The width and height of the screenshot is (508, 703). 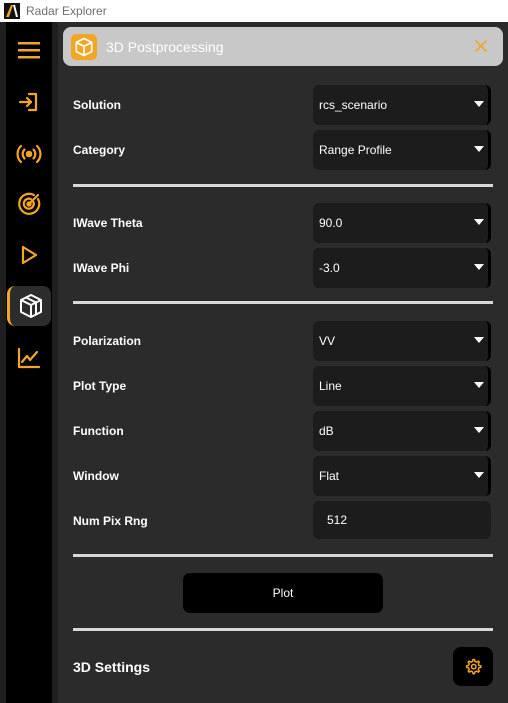 What do you see at coordinates (283, 105) in the screenshot?
I see `solution-row: Solution rcs_scenario` at bounding box center [283, 105].